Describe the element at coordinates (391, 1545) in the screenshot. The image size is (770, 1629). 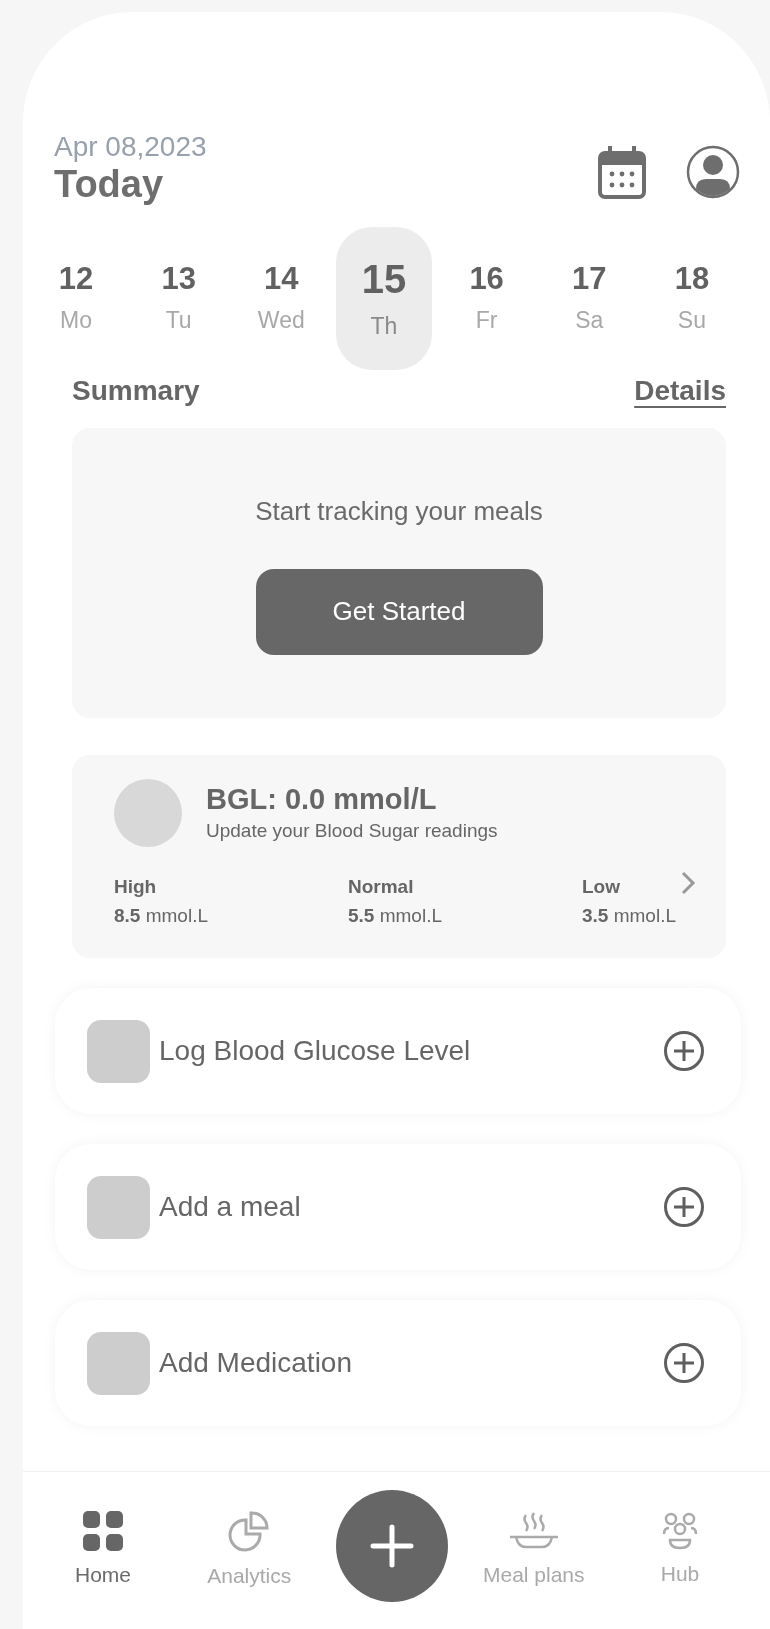
I see `plus-icon` at that location.